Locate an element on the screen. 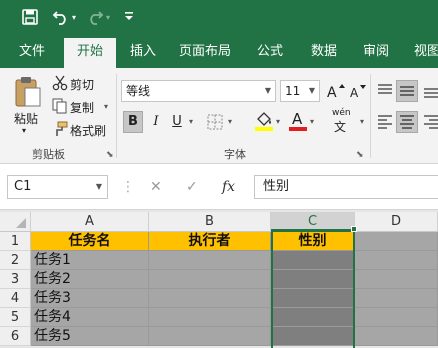 This screenshot has width=438, height=348. save-icon is located at coordinates (31, 18).